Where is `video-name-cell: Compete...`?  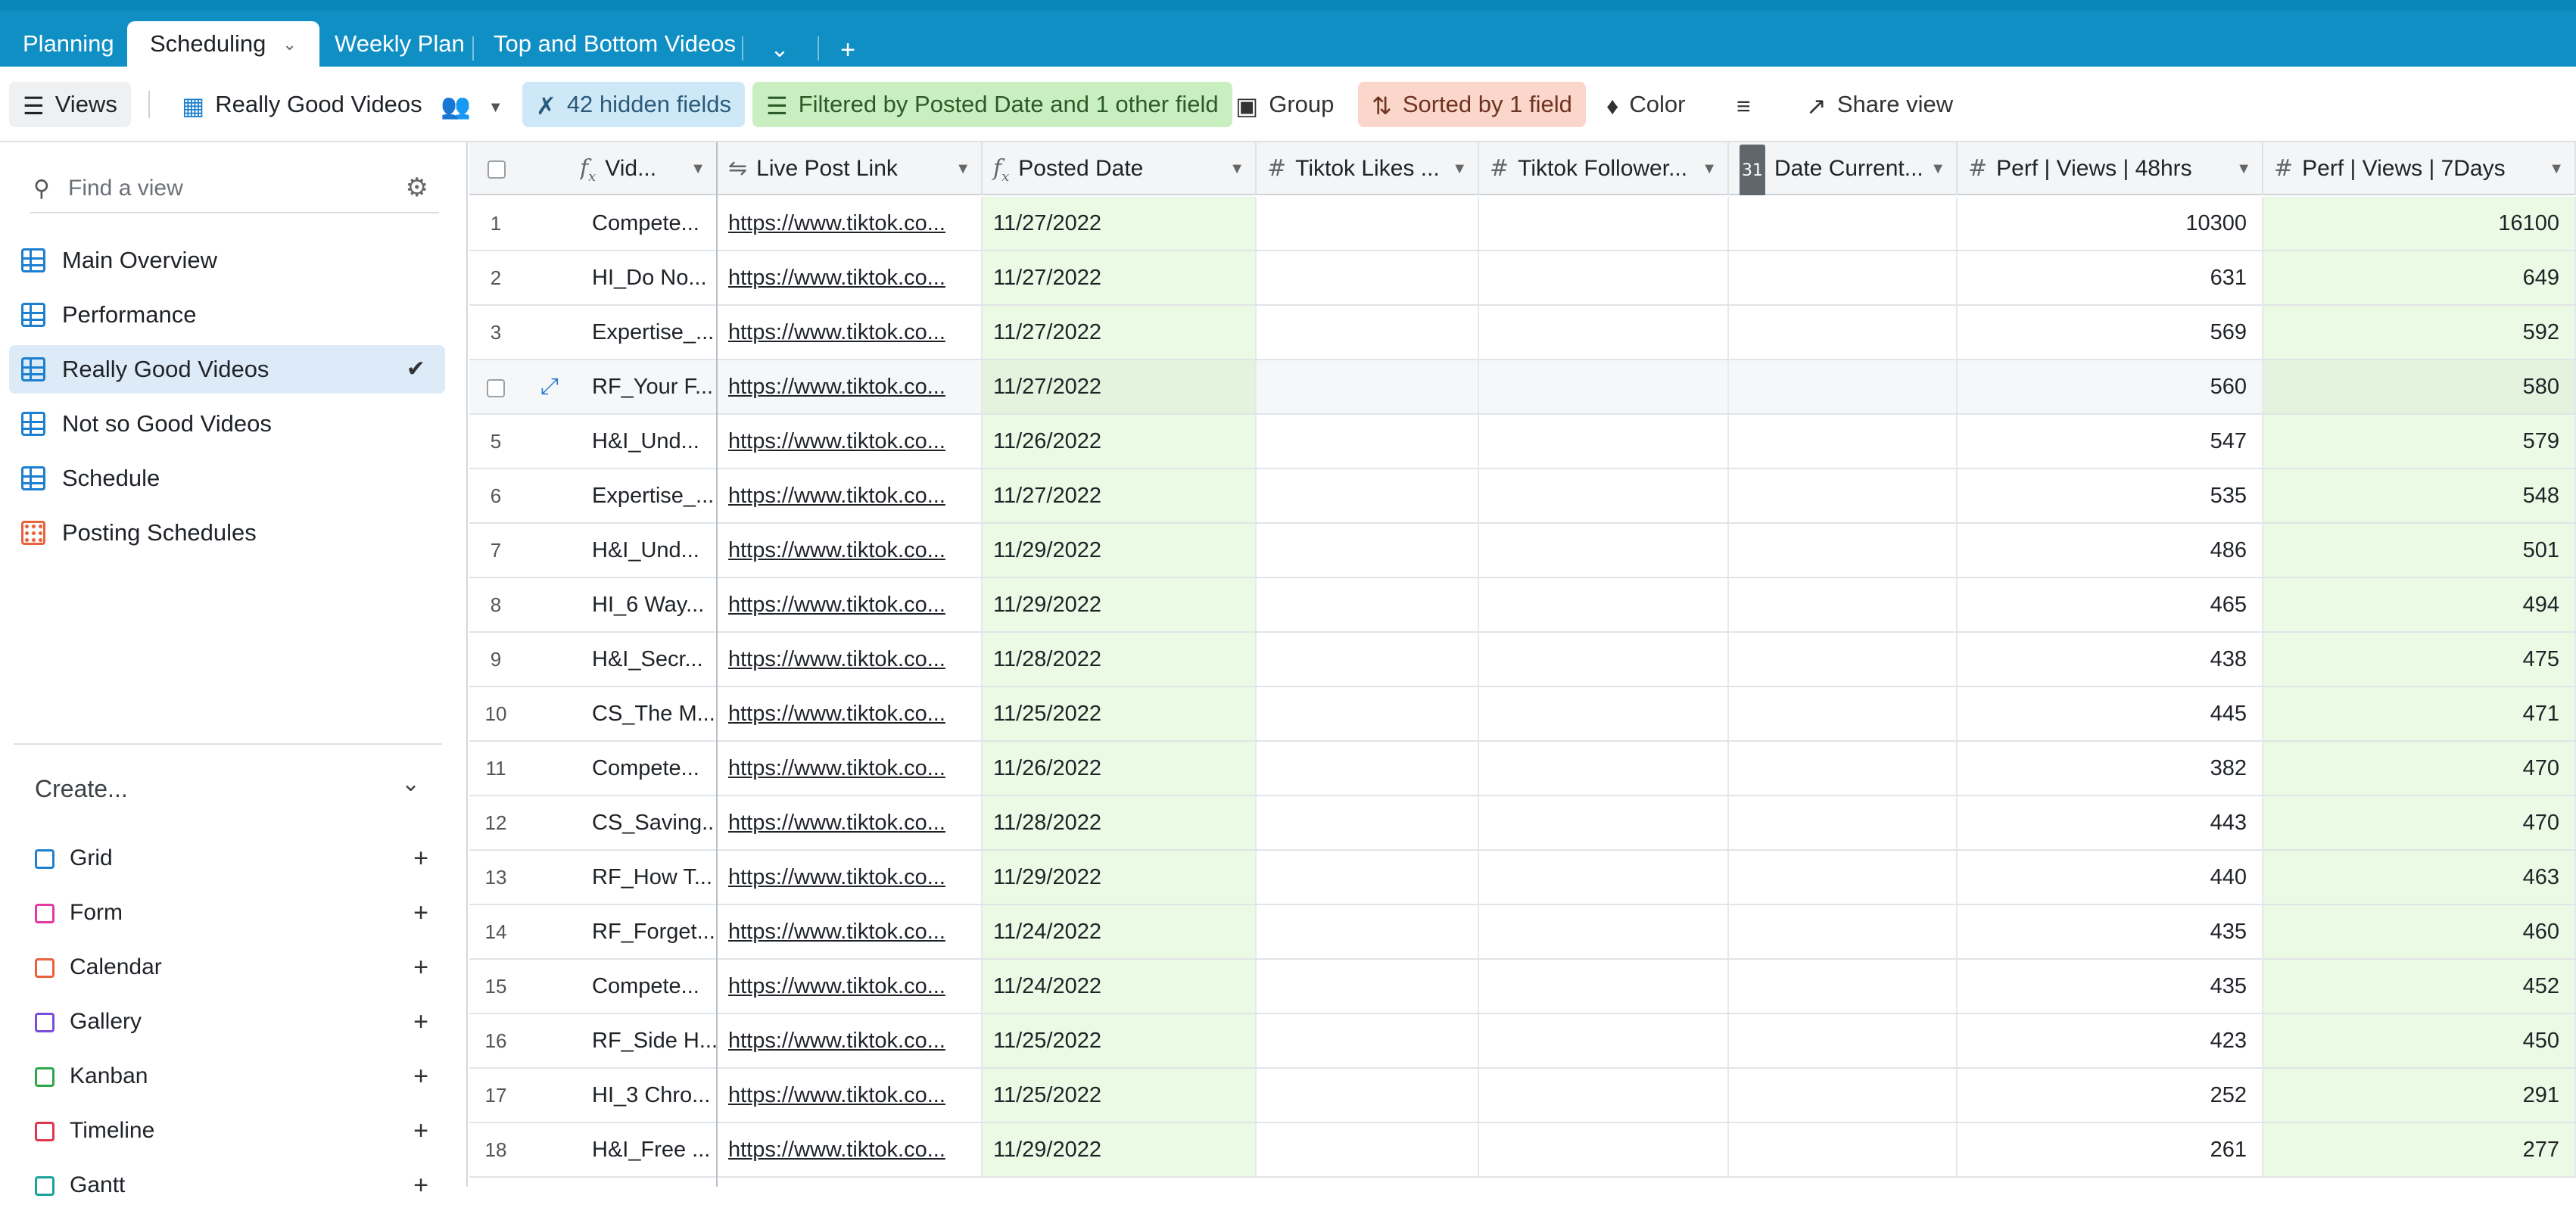
video-name-cell: Compete... is located at coordinates (649, 768).